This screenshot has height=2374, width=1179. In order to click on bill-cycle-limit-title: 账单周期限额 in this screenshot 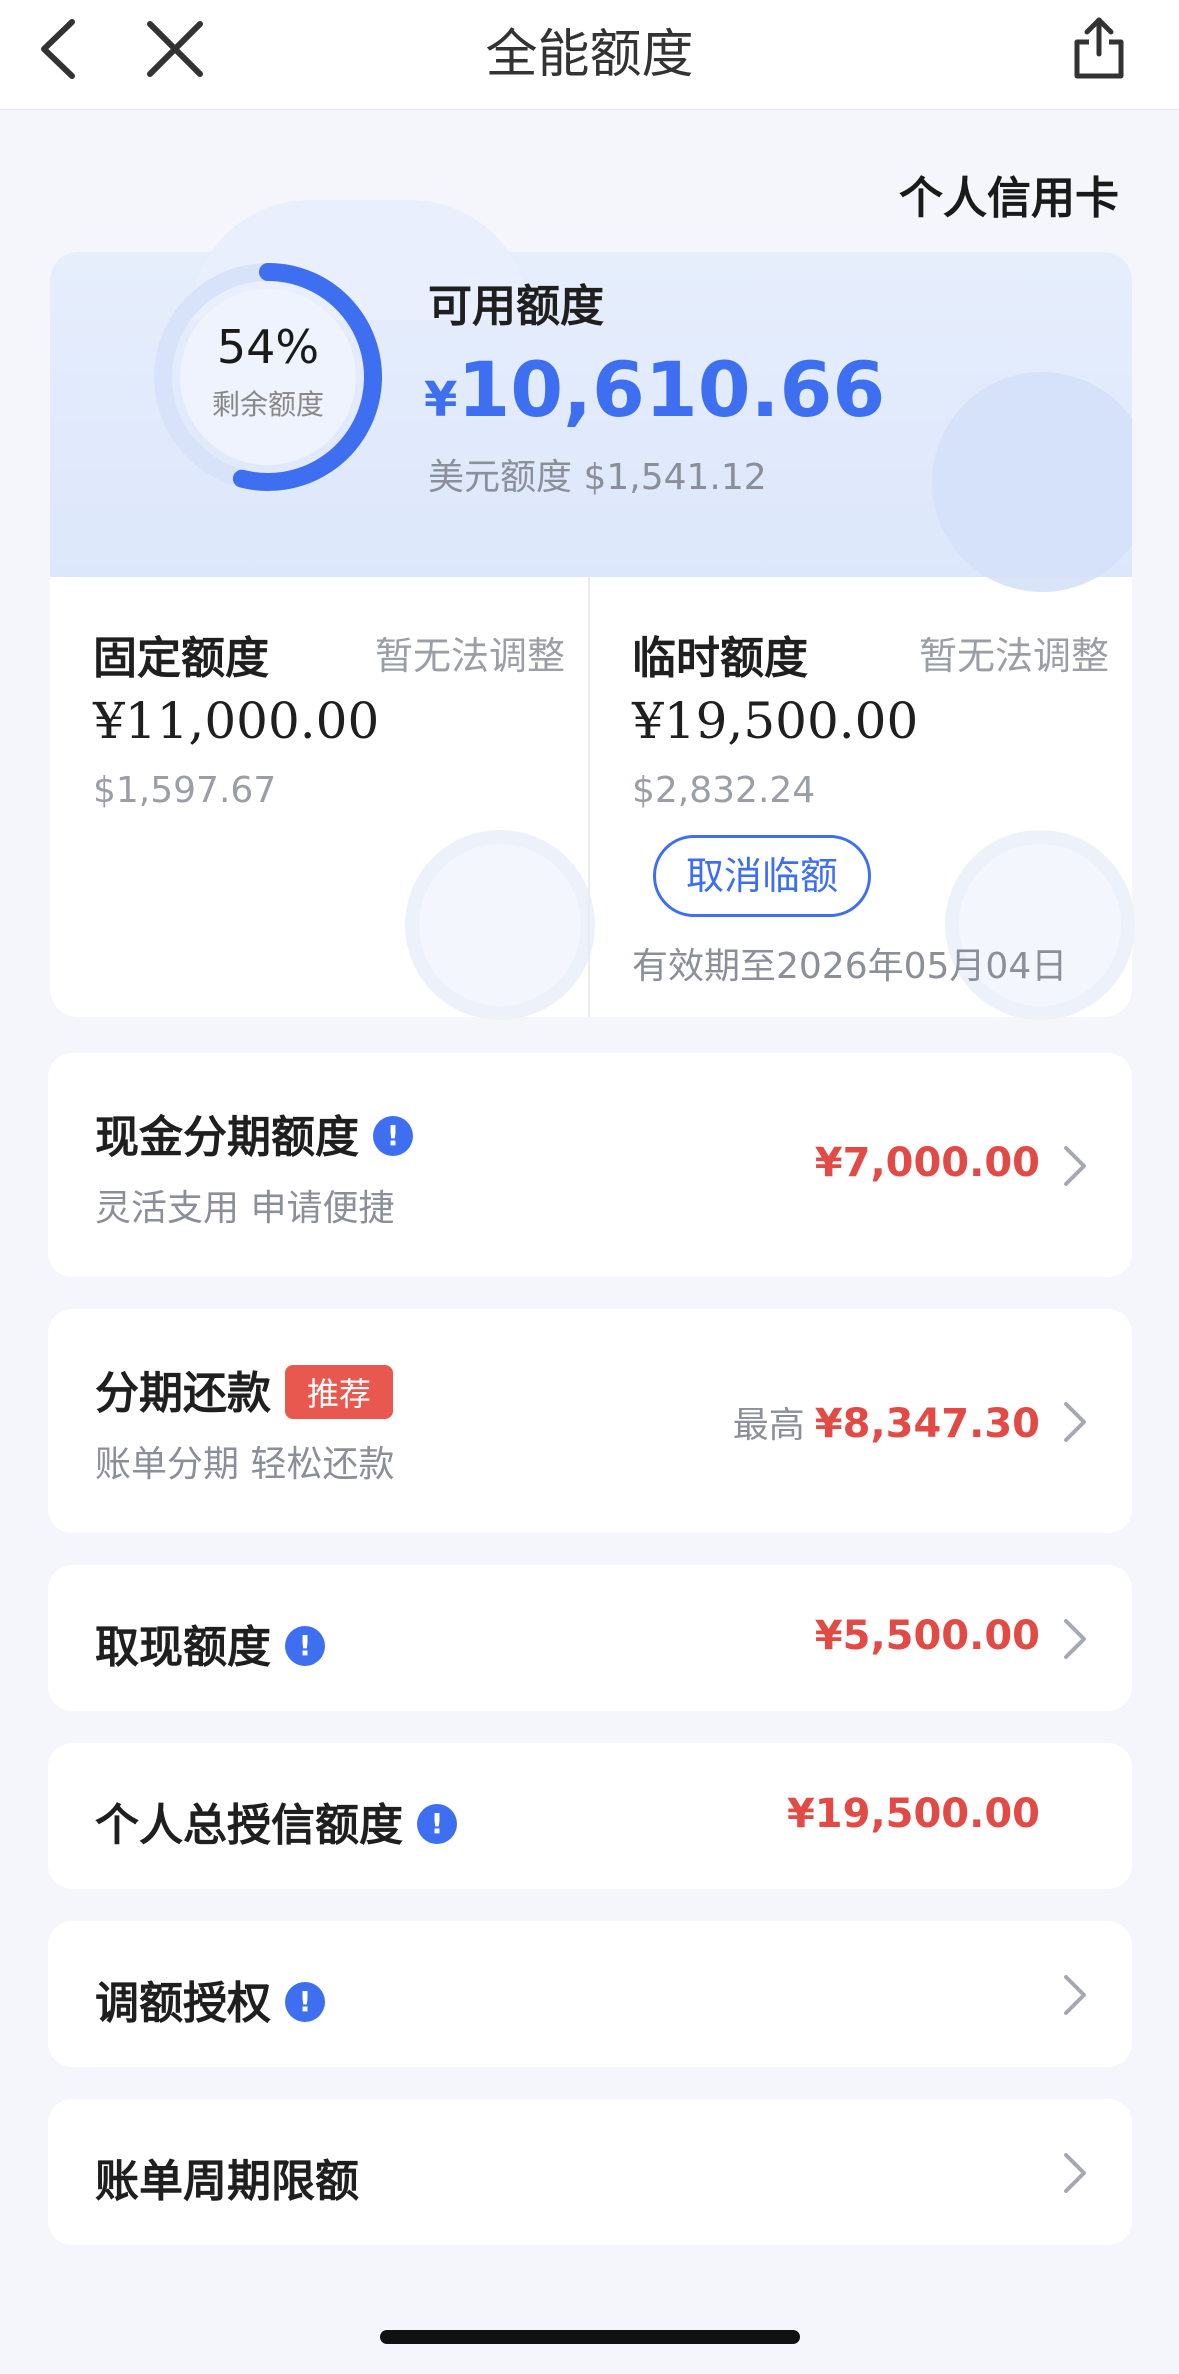, I will do `click(227, 2181)`.